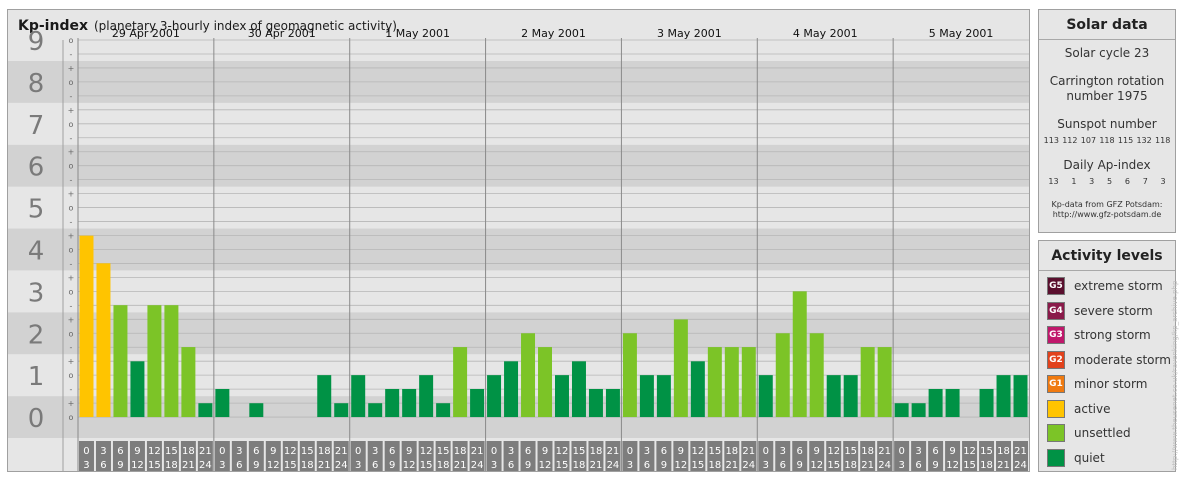 The height and width of the screenshot is (480, 1184). Describe the element at coordinates (1107, 384) in the screenshot. I see `activity-level-minor-storm: G1 minor storm` at that location.